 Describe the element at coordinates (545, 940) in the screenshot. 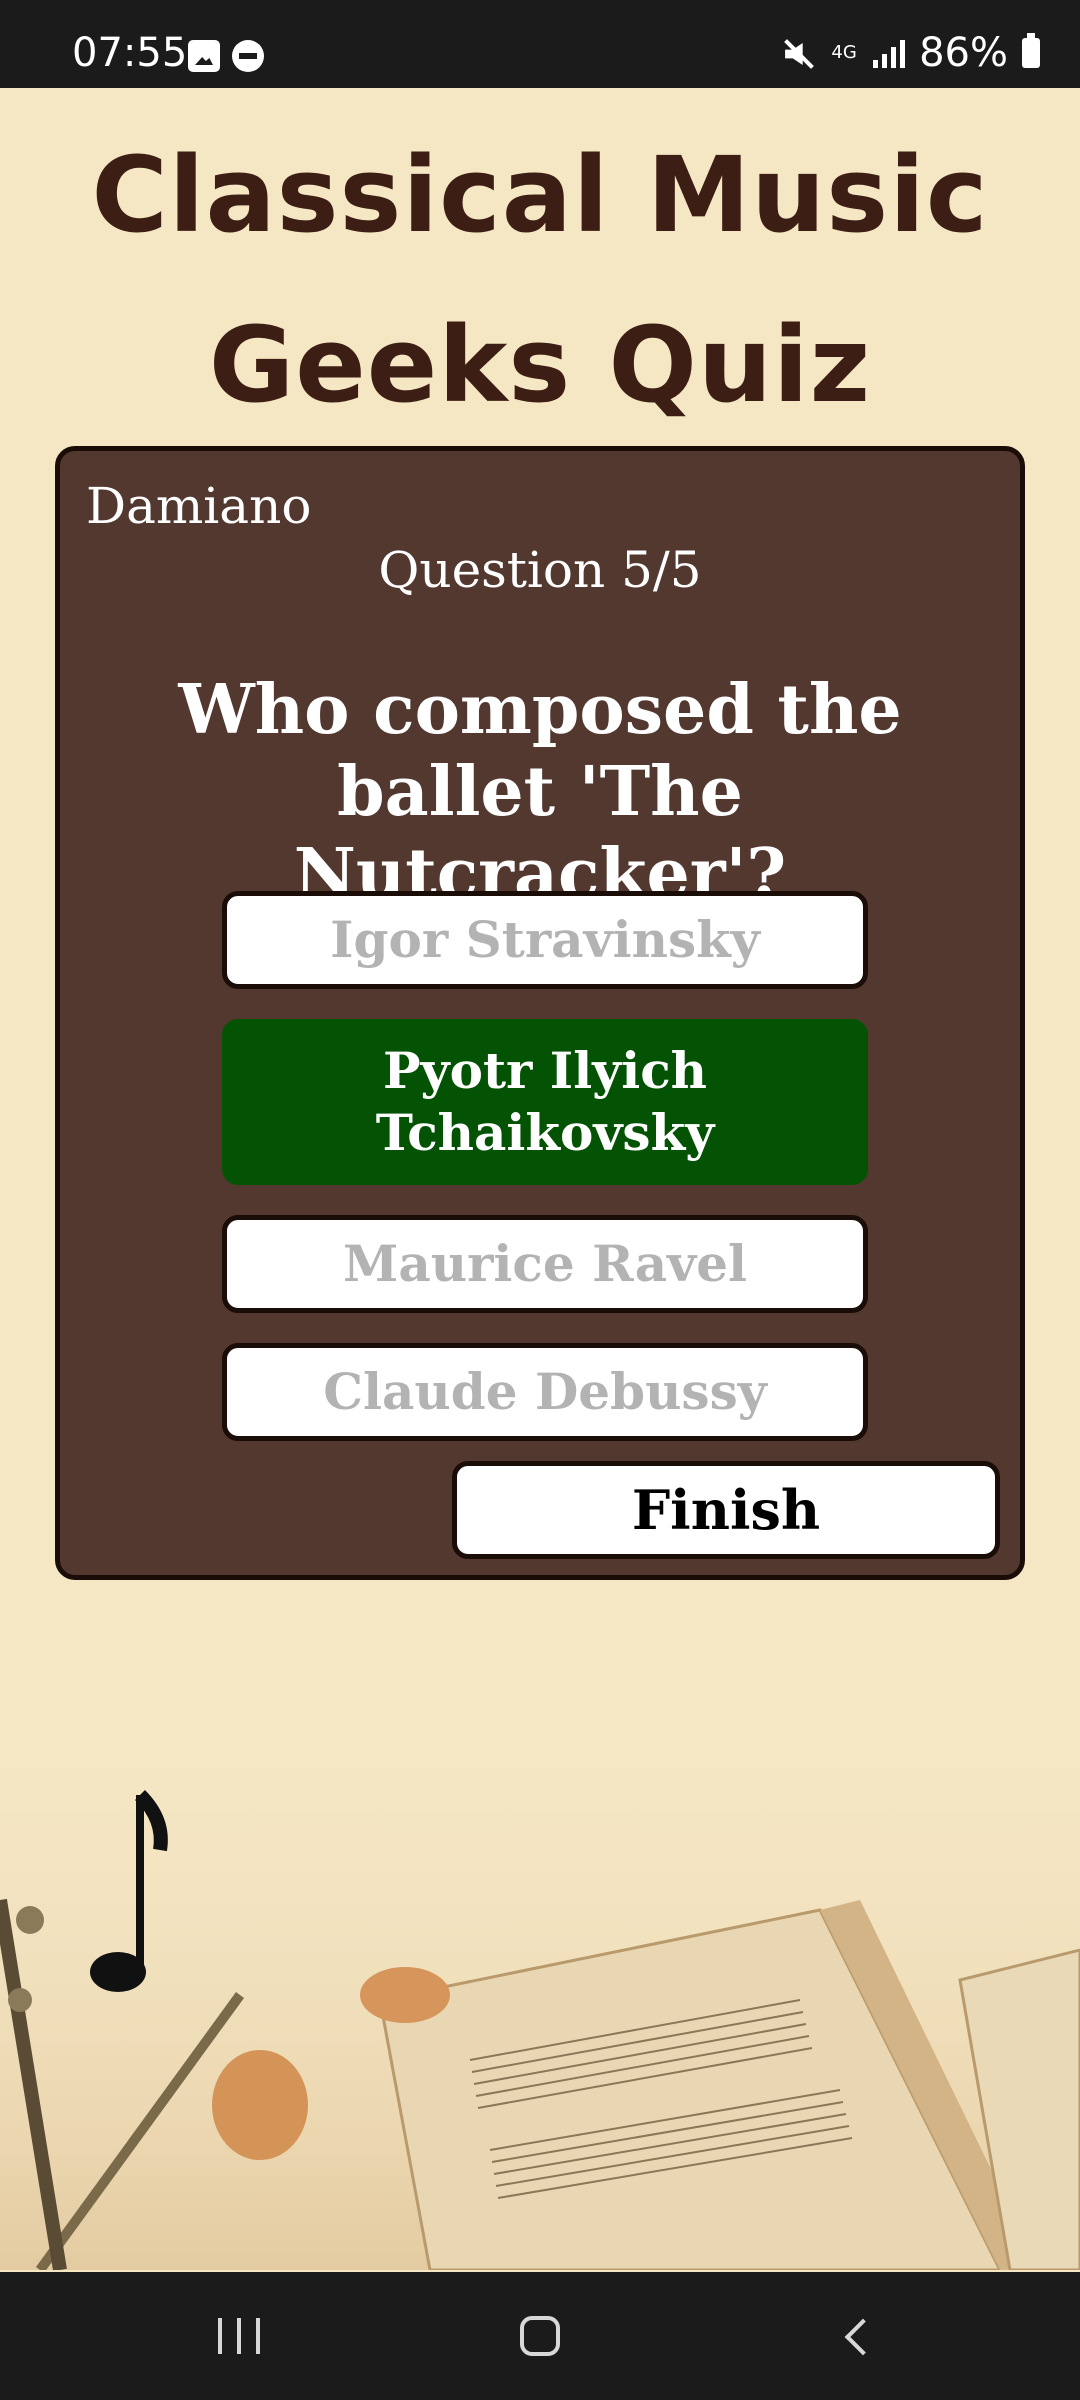

I see `answer-option-1: Igor Stravinsky` at that location.